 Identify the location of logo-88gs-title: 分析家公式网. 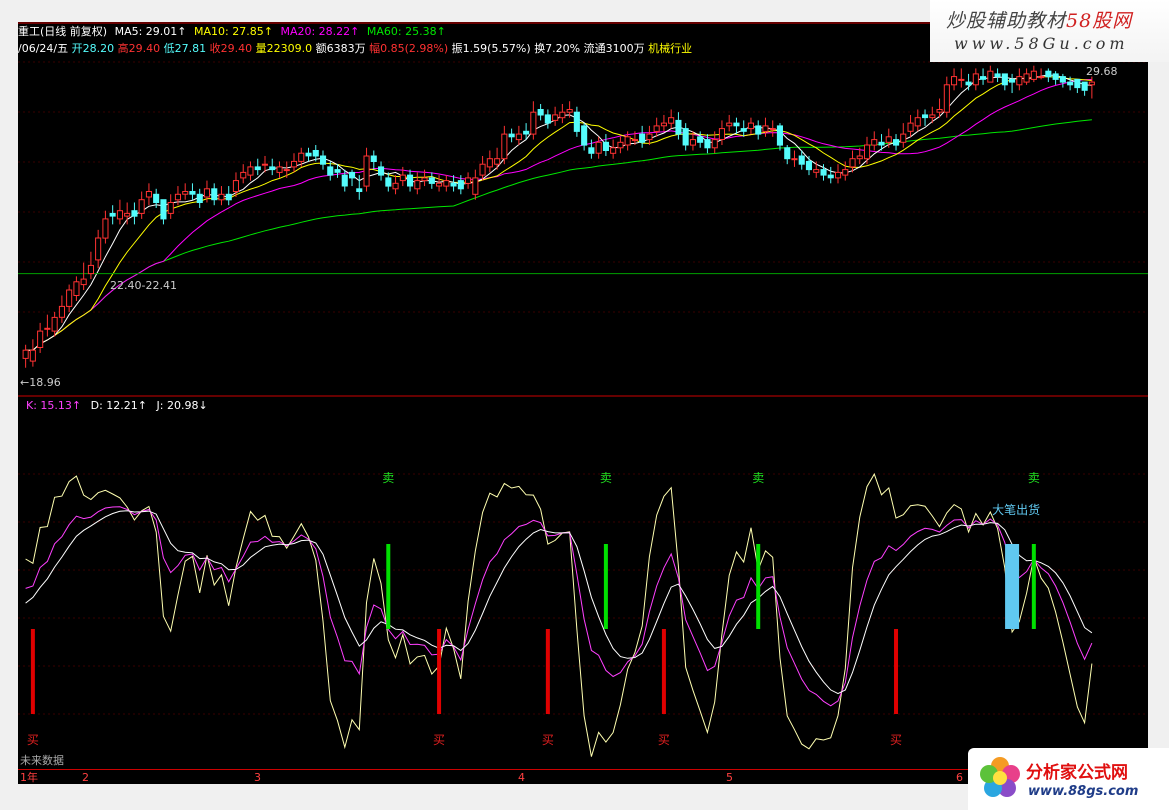
(1077, 773).